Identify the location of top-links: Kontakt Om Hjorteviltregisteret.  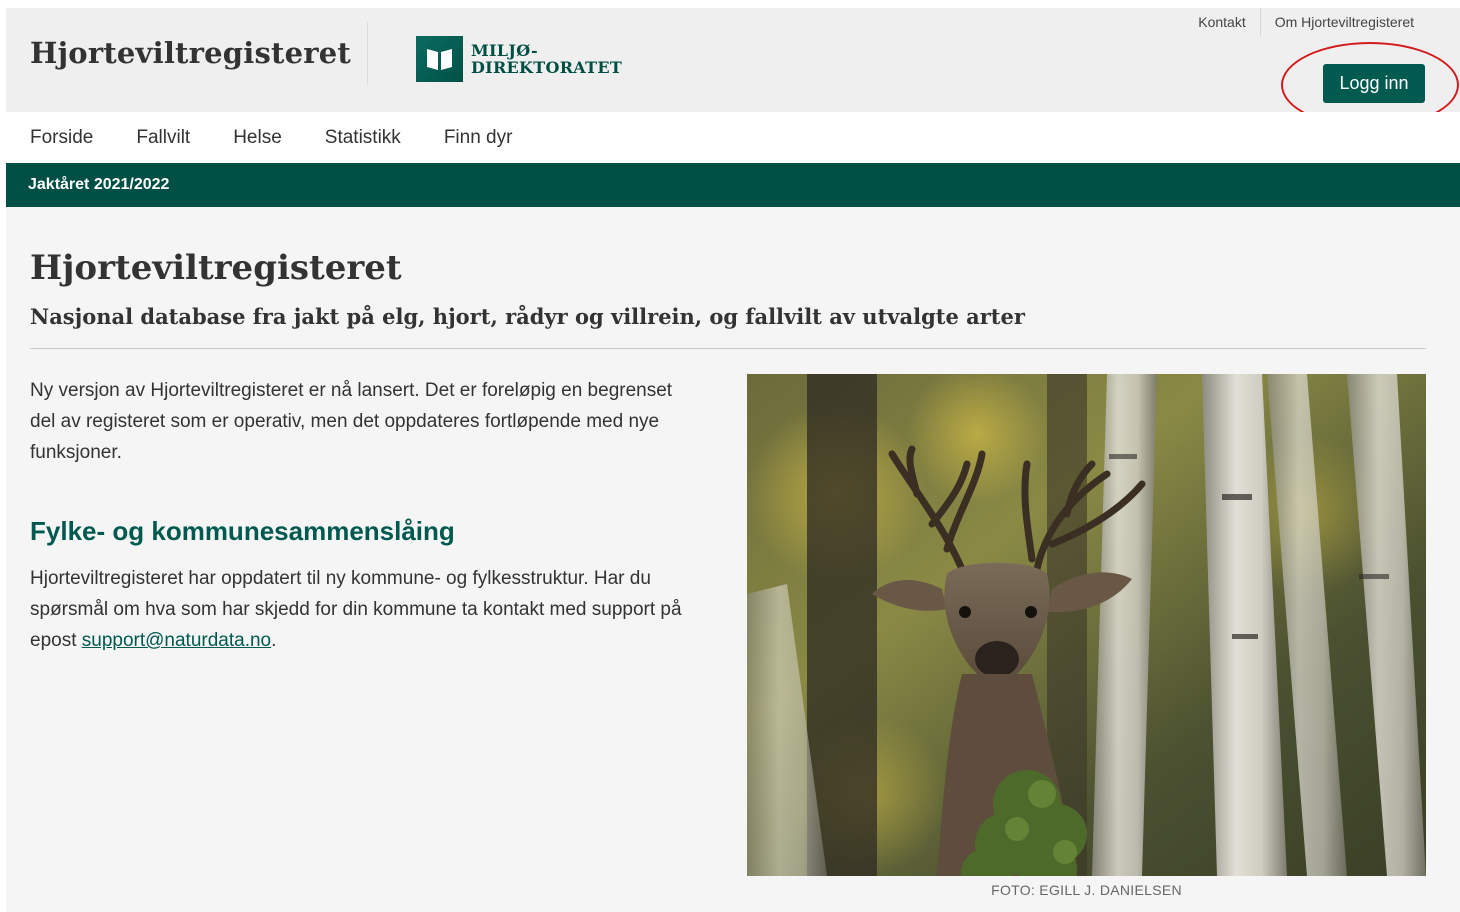
(1299, 22).